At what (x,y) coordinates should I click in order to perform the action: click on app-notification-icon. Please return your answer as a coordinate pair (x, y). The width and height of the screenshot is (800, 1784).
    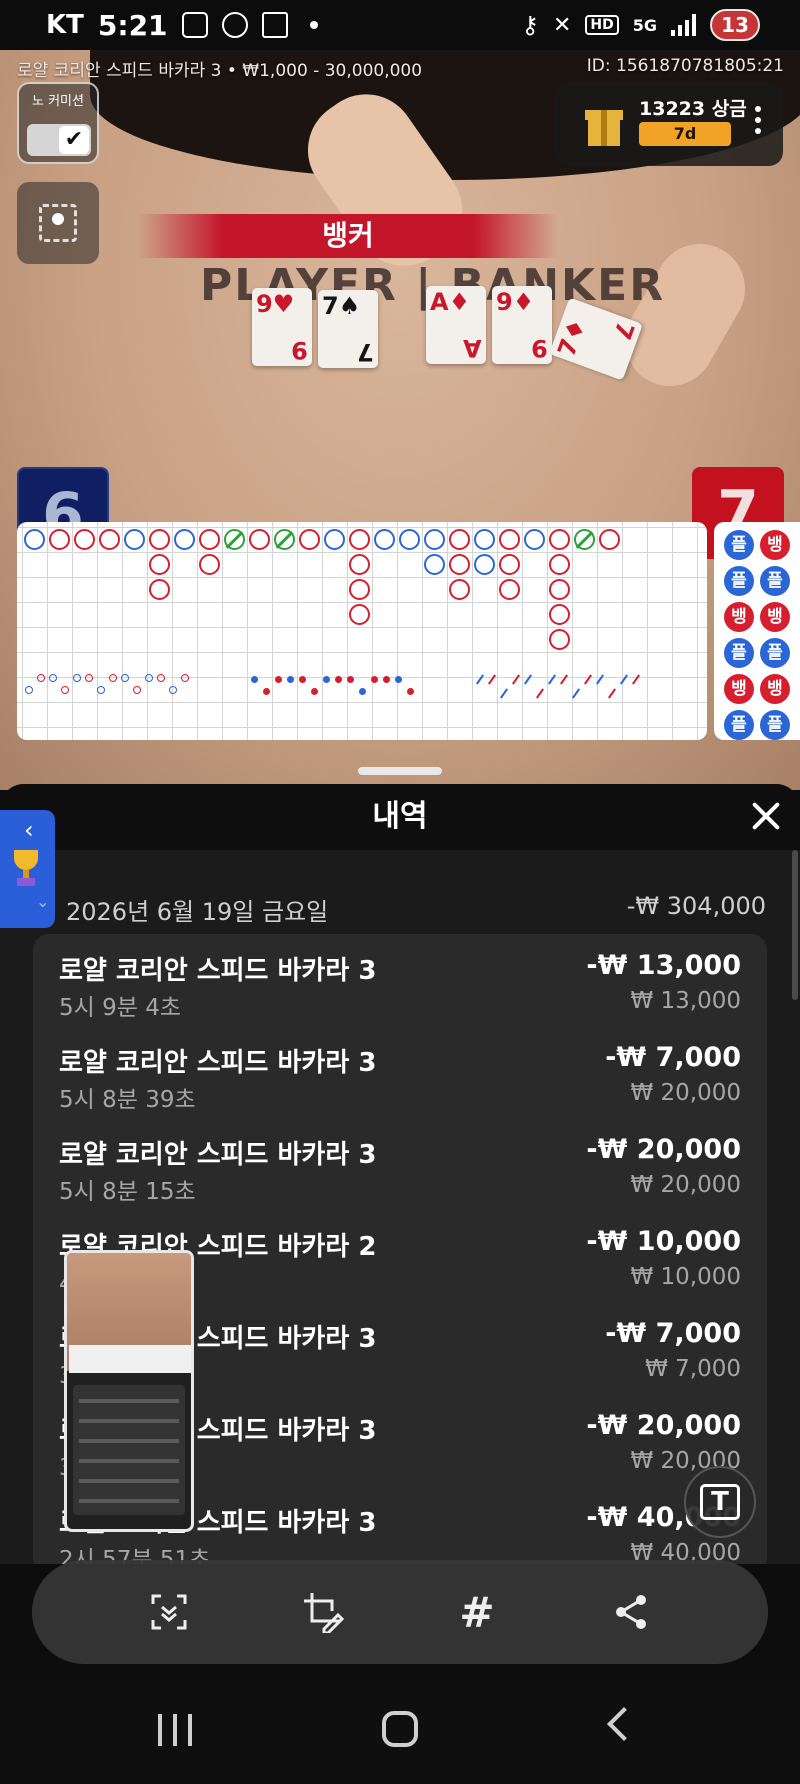
    Looking at the image, I should click on (234, 25).